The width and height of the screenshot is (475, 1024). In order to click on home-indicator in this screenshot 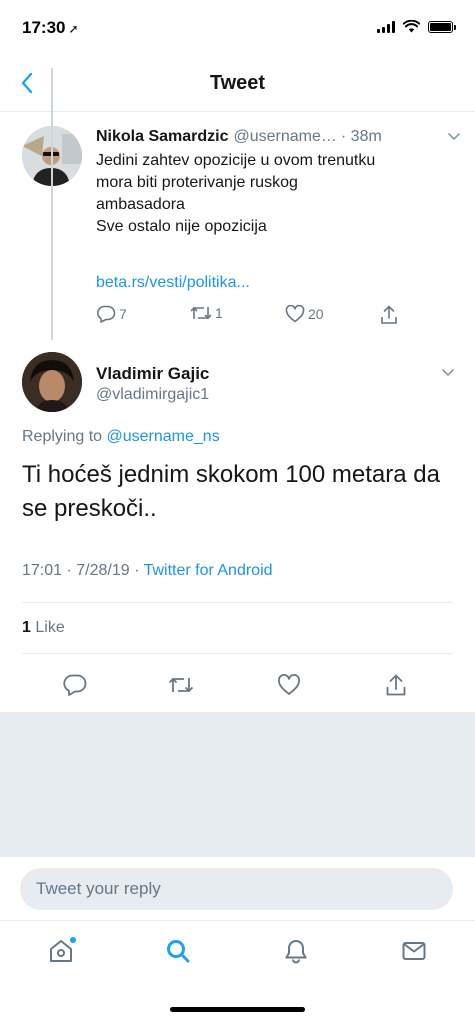, I will do `click(237, 1009)`.